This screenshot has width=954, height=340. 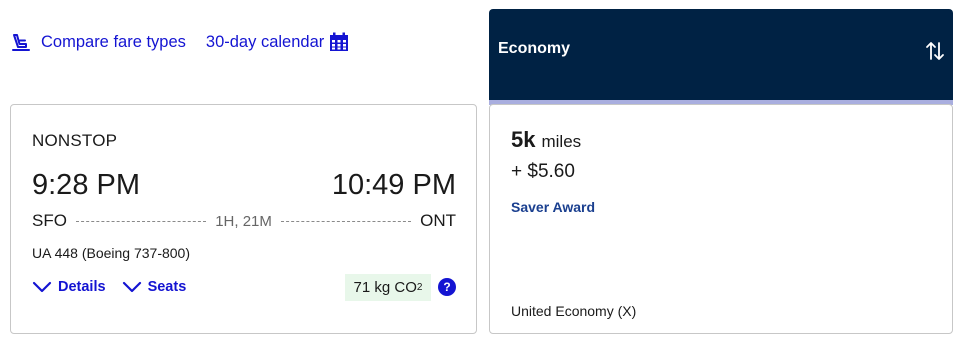 What do you see at coordinates (543, 171) in the screenshot?
I see `taxes-fees: + $5.60` at bounding box center [543, 171].